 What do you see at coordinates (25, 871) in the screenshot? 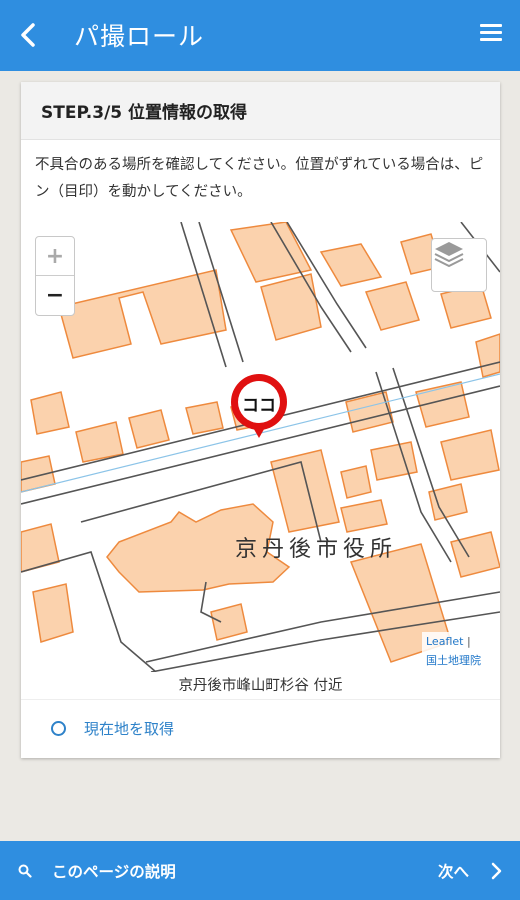
I see `search-icon` at bounding box center [25, 871].